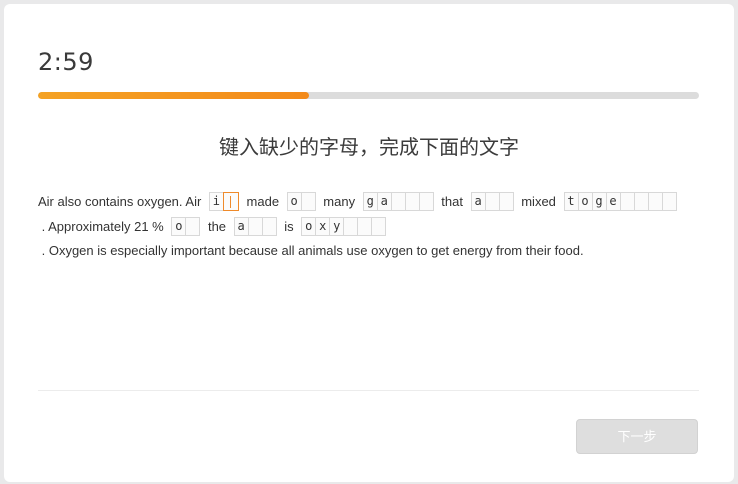 The image size is (738, 484). What do you see at coordinates (262, 201) in the screenshot?
I see `passage-text: made` at bounding box center [262, 201].